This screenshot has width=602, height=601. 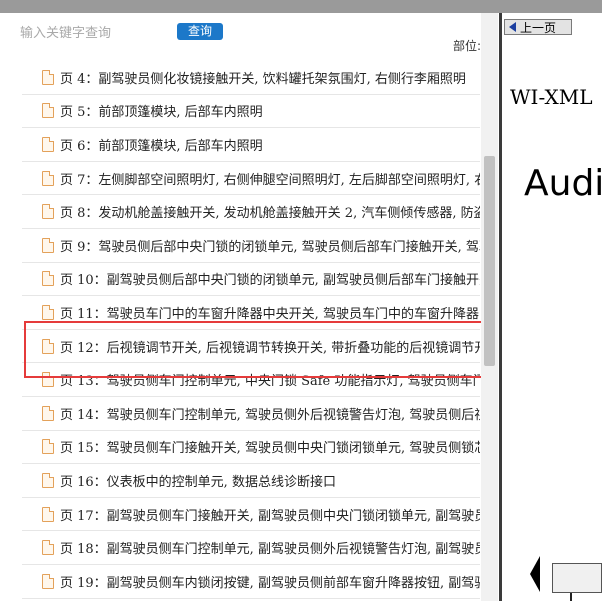 I want to click on list-item: 页 11：驾驶员车门中的车窗升降器中央开关, 驾驶员车门中的车窗升降器, so click(x=251, y=313).